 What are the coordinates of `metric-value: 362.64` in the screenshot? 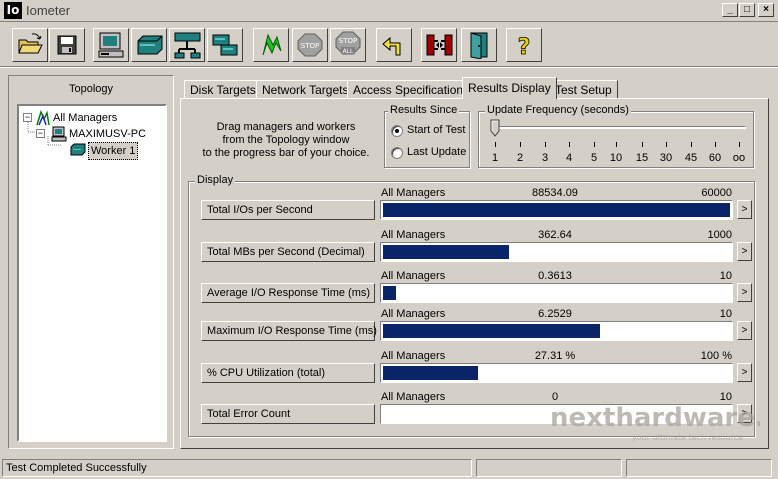 It's located at (555, 235).